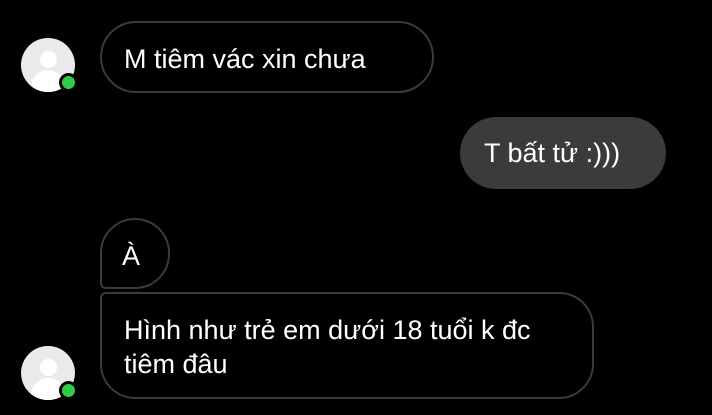  I want to click on contact-avatar-2-wrapper, so click(49, 373).